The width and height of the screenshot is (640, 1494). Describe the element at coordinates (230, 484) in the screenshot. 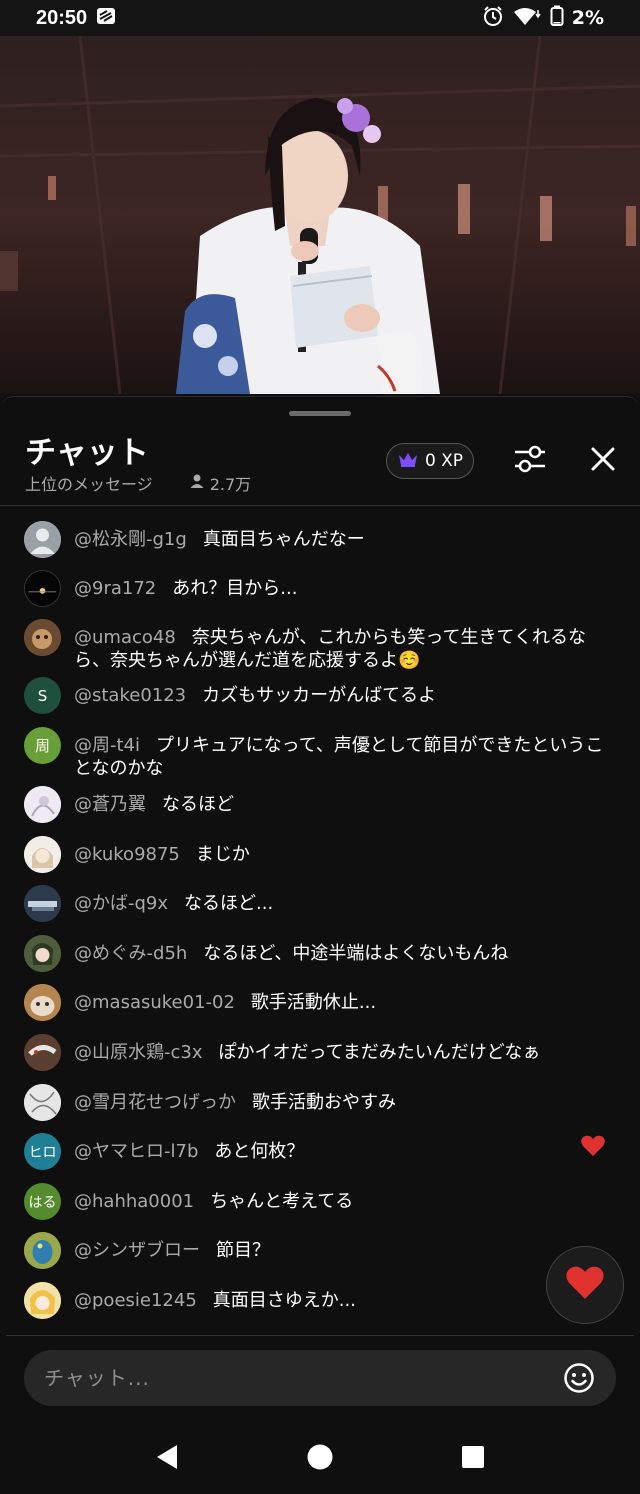

I see `viewer-count-text: 2.7万` at that location.